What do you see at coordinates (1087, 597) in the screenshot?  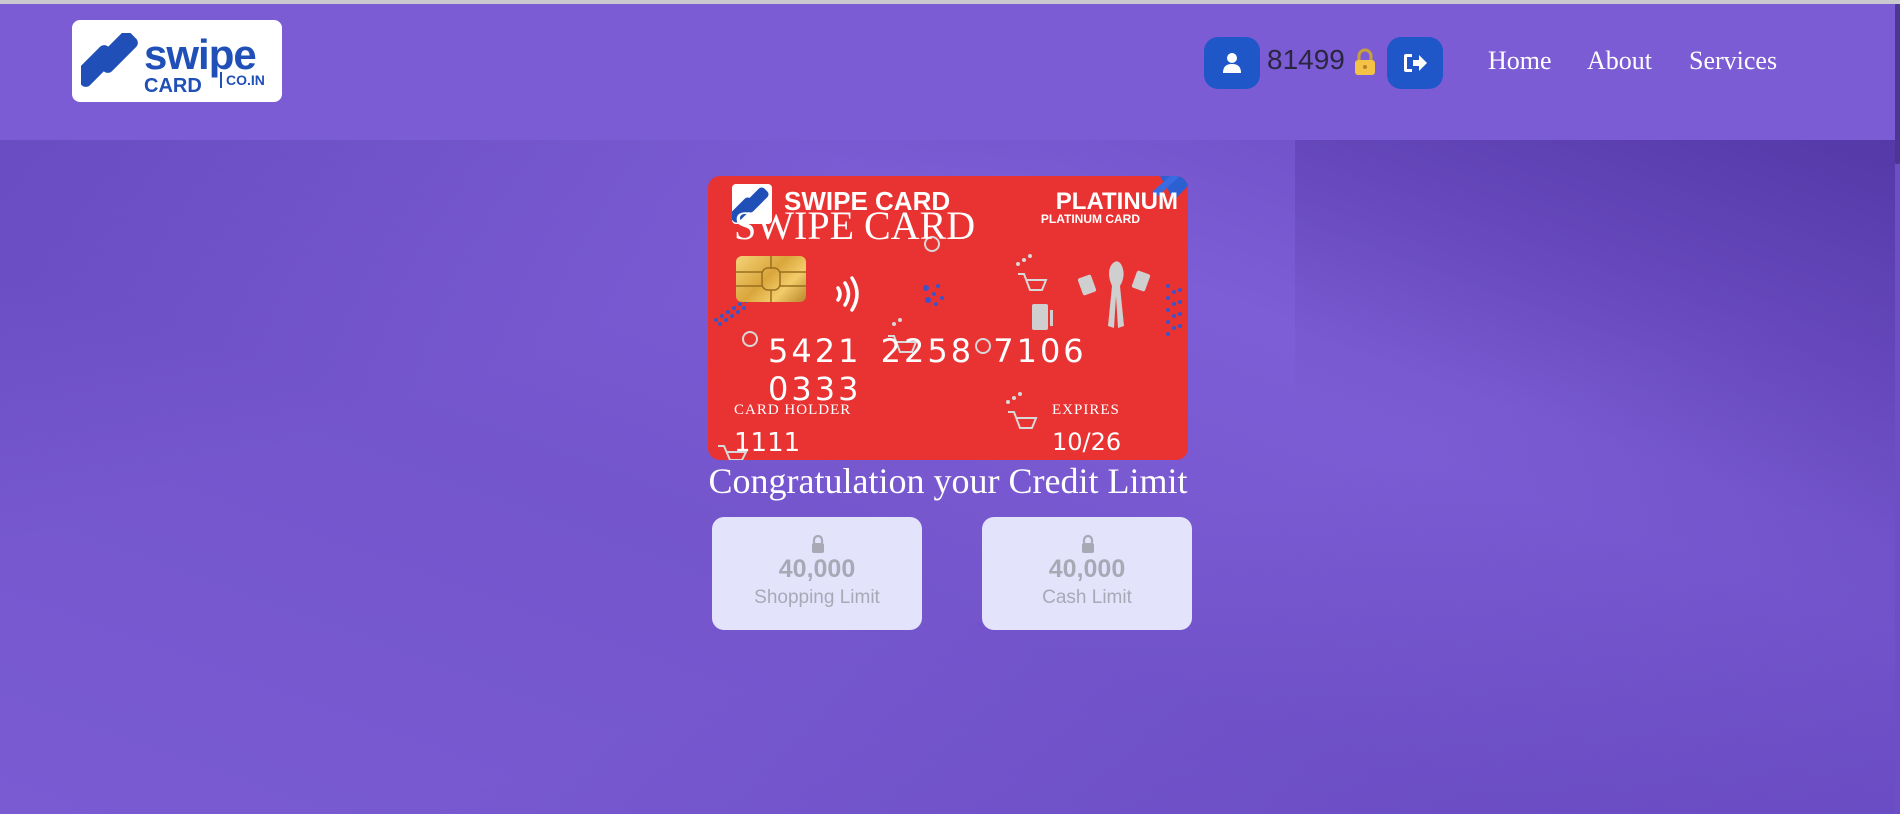 I see `cash-limit-label: Cash Limit` at bounding box center [1087, 597].